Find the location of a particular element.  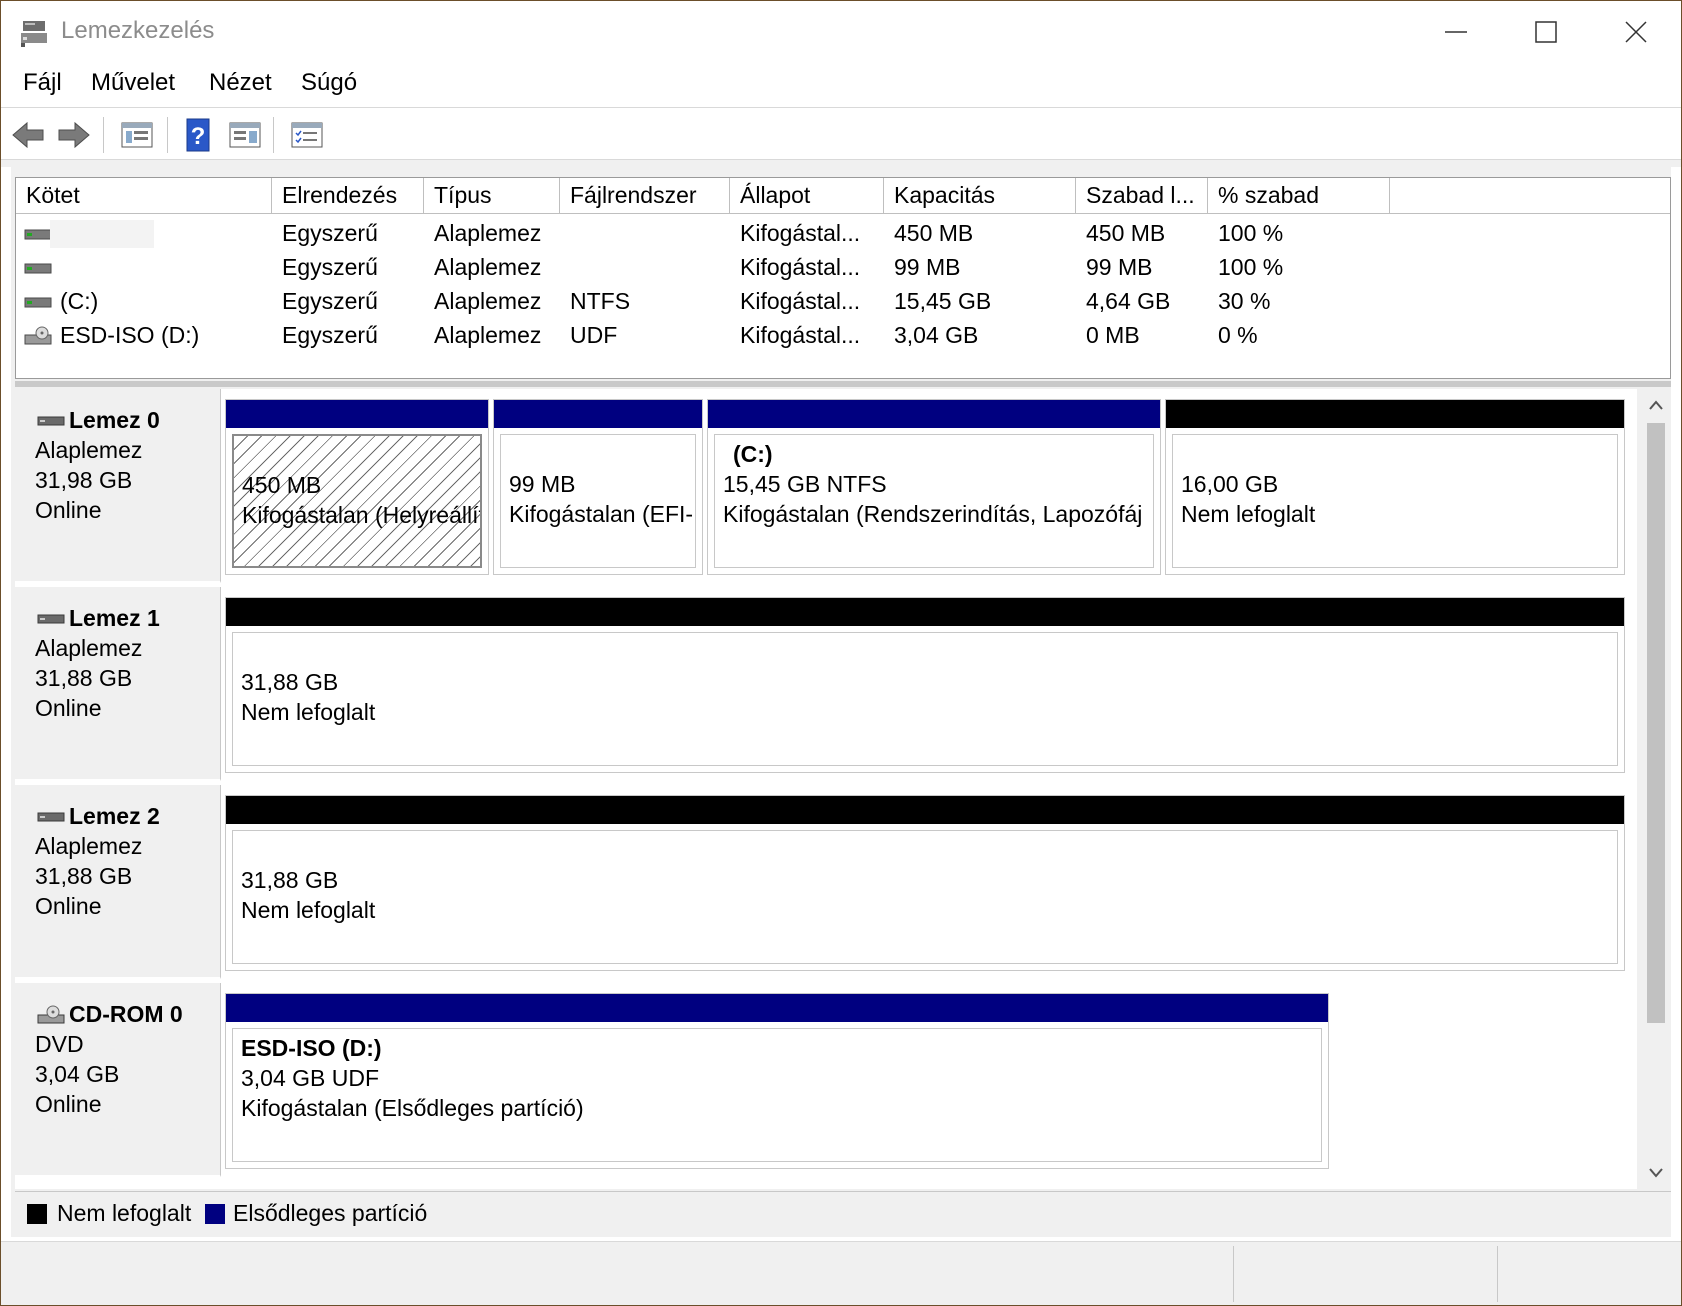

scroll-down-icon is located at coordinates (1656, 1173).